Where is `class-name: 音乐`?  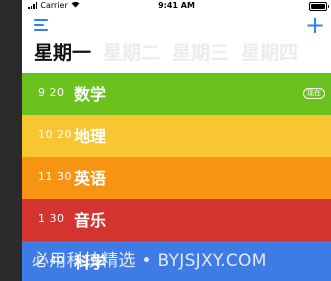
class-name: 音乐 is located at coordinates (90, 220).